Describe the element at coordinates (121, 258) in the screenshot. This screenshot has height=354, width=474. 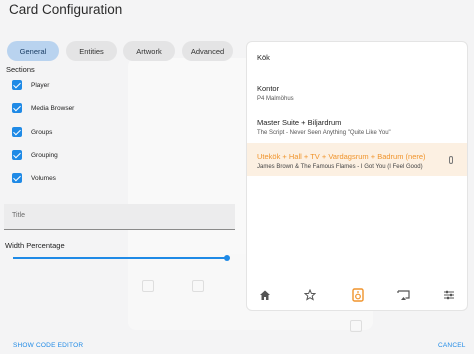
I see `width-slider-track` at that location.